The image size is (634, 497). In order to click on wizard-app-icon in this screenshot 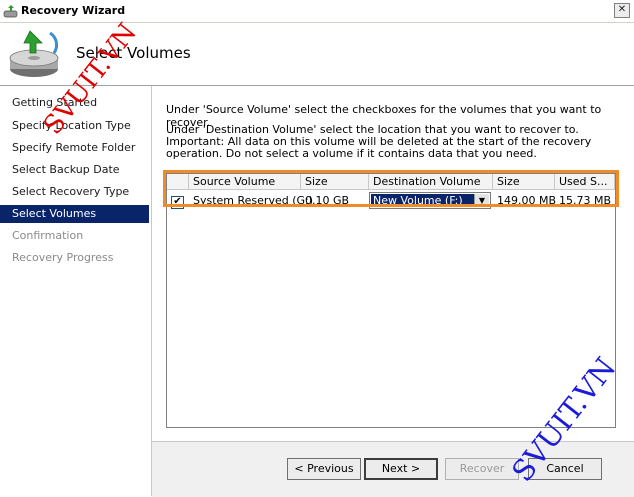, I will do `click(11, 11)`.